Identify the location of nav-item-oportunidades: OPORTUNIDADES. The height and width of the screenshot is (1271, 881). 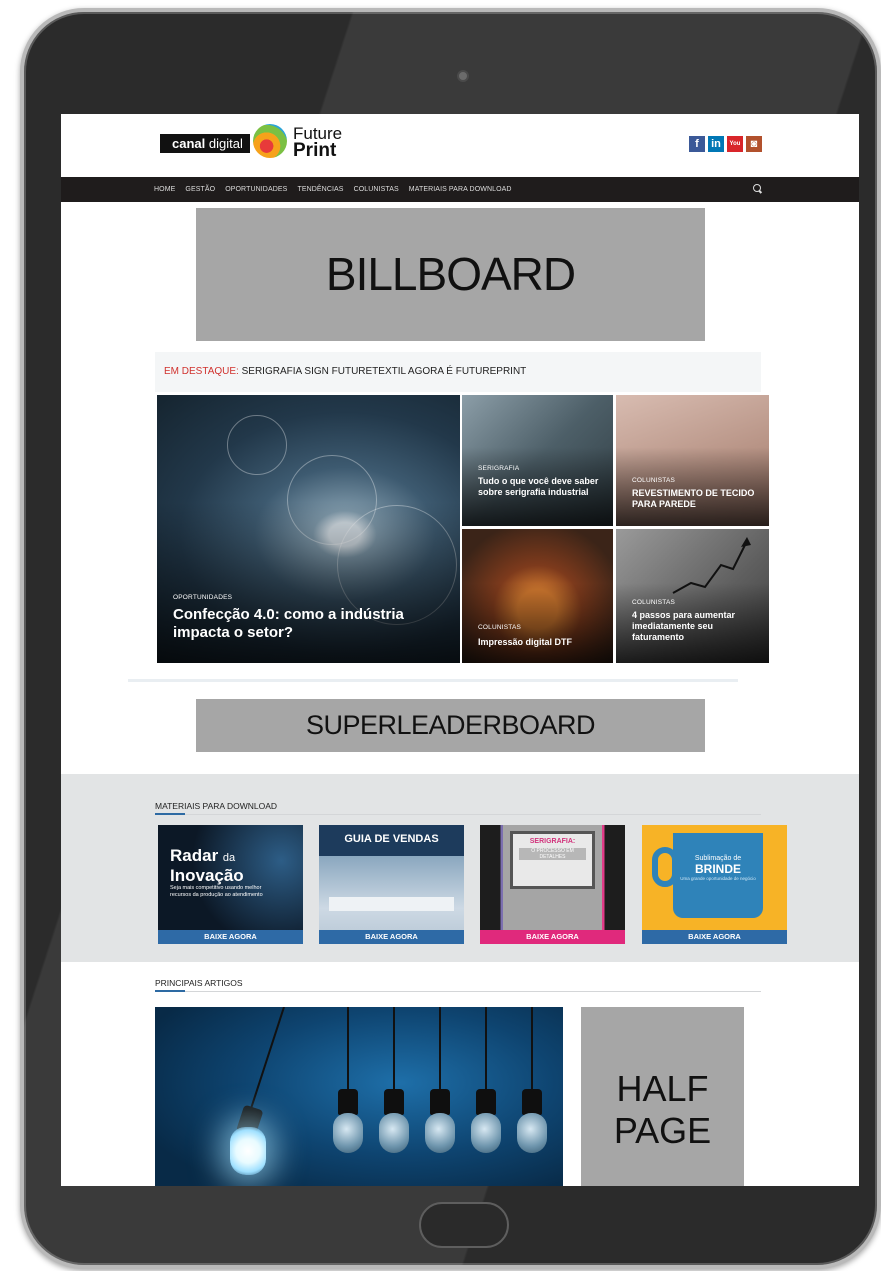
(256, 189).